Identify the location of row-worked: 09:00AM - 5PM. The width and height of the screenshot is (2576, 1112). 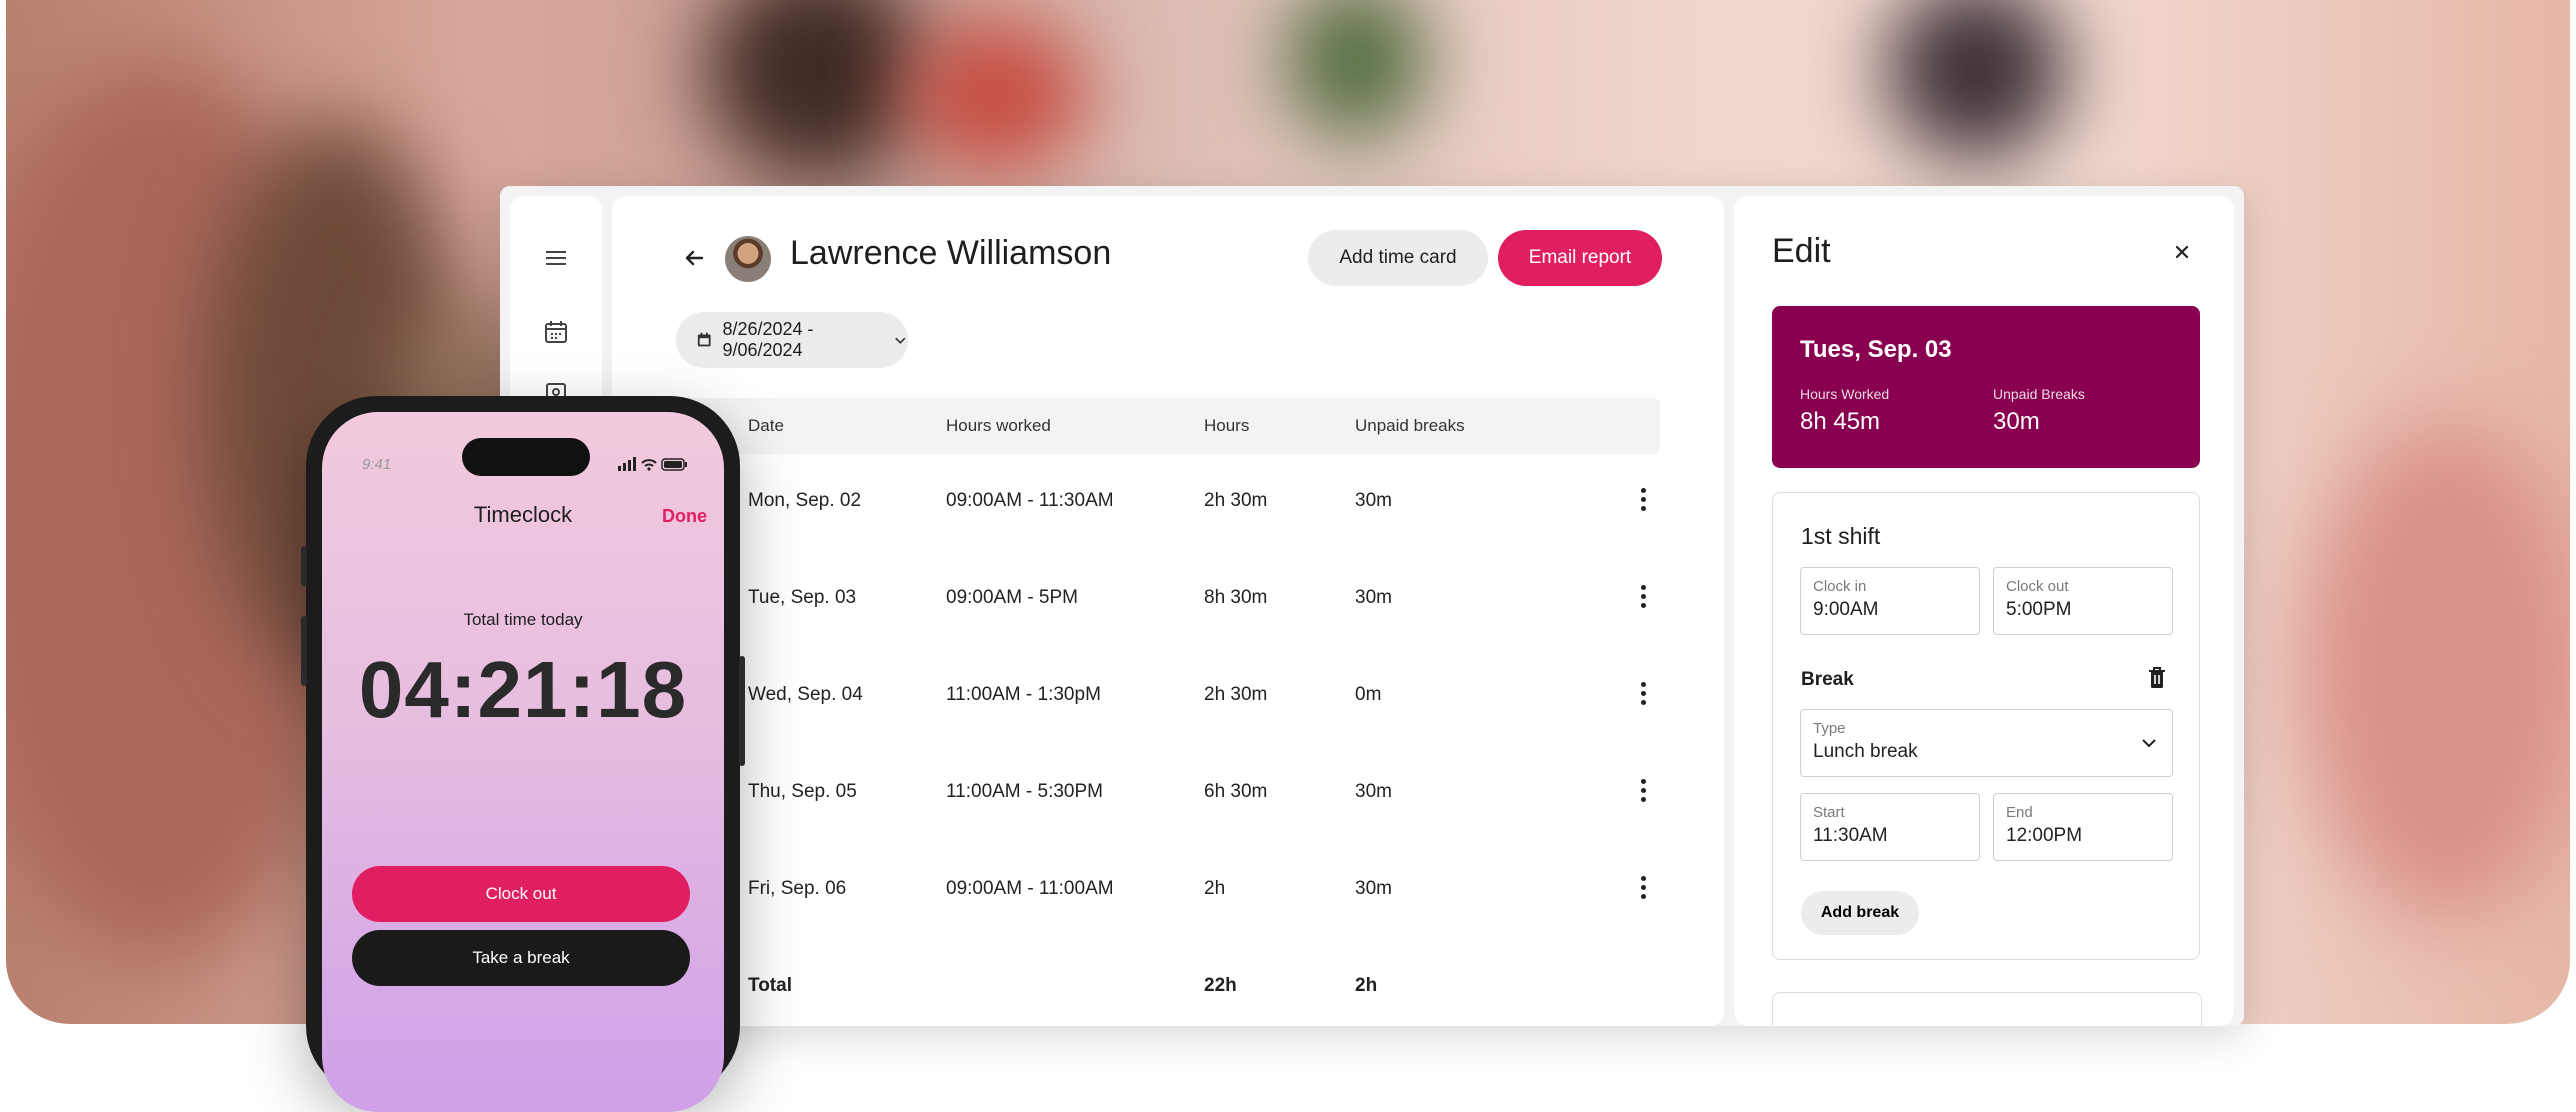
(1012, 597).